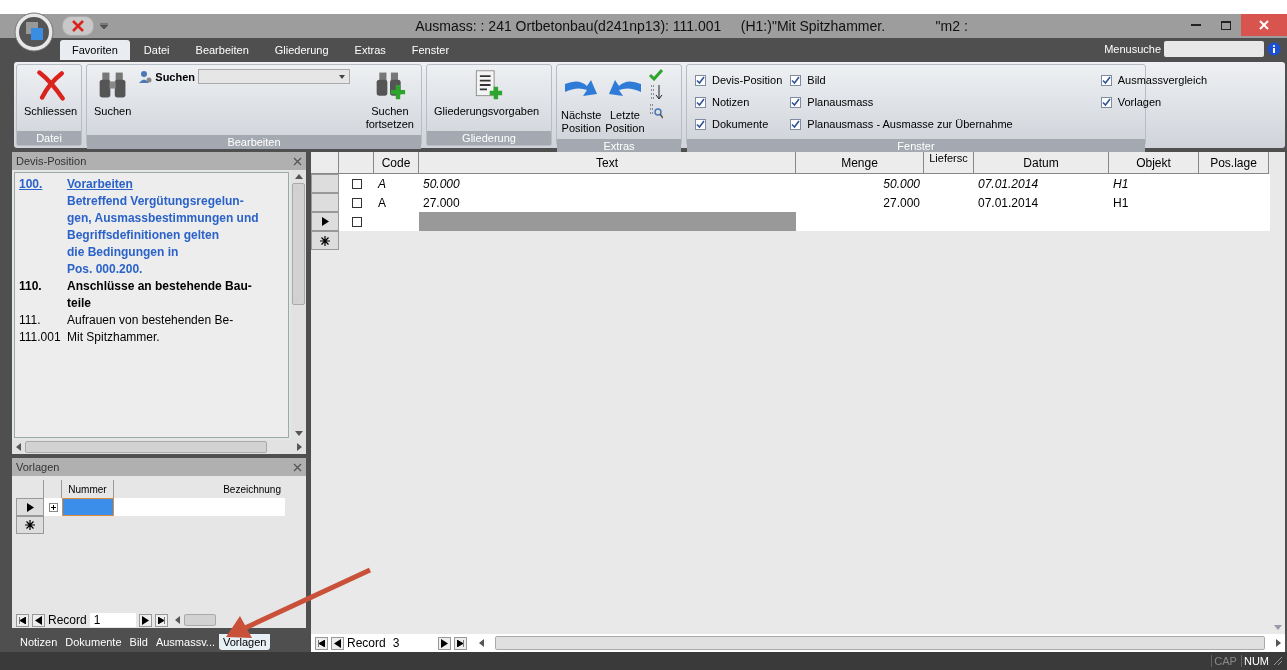 The image size is (1287, 670). Describe the element at coordinates (370, 50) in the screenshot. I see `menu-tab: Extras` at that location.